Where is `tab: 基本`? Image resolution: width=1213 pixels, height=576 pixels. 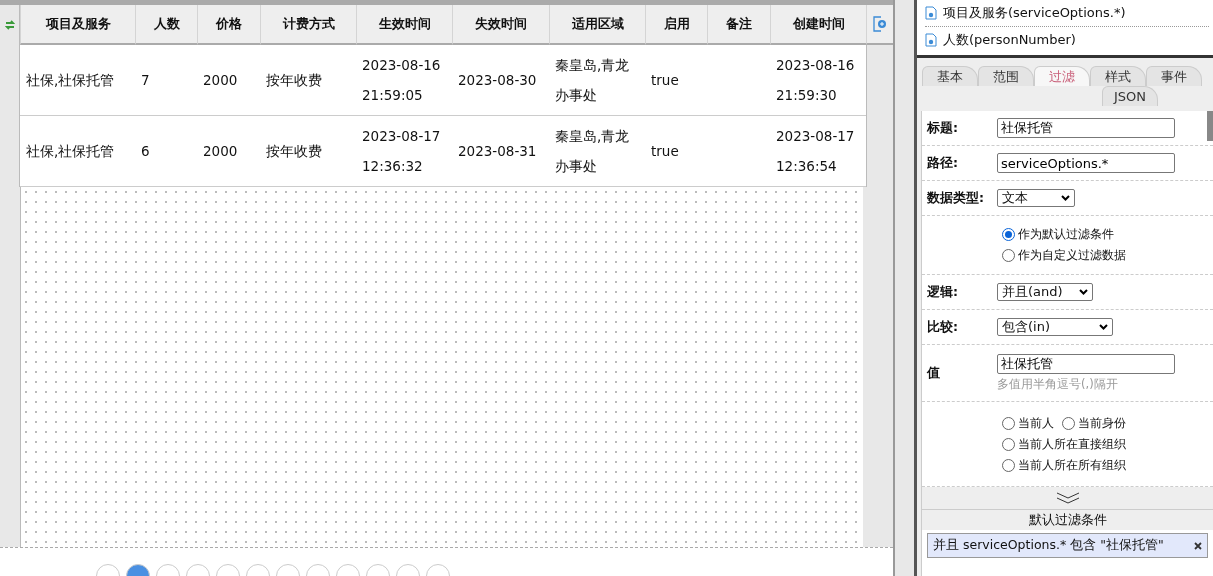 tab: 基本 is located at coordinates (950, 76).